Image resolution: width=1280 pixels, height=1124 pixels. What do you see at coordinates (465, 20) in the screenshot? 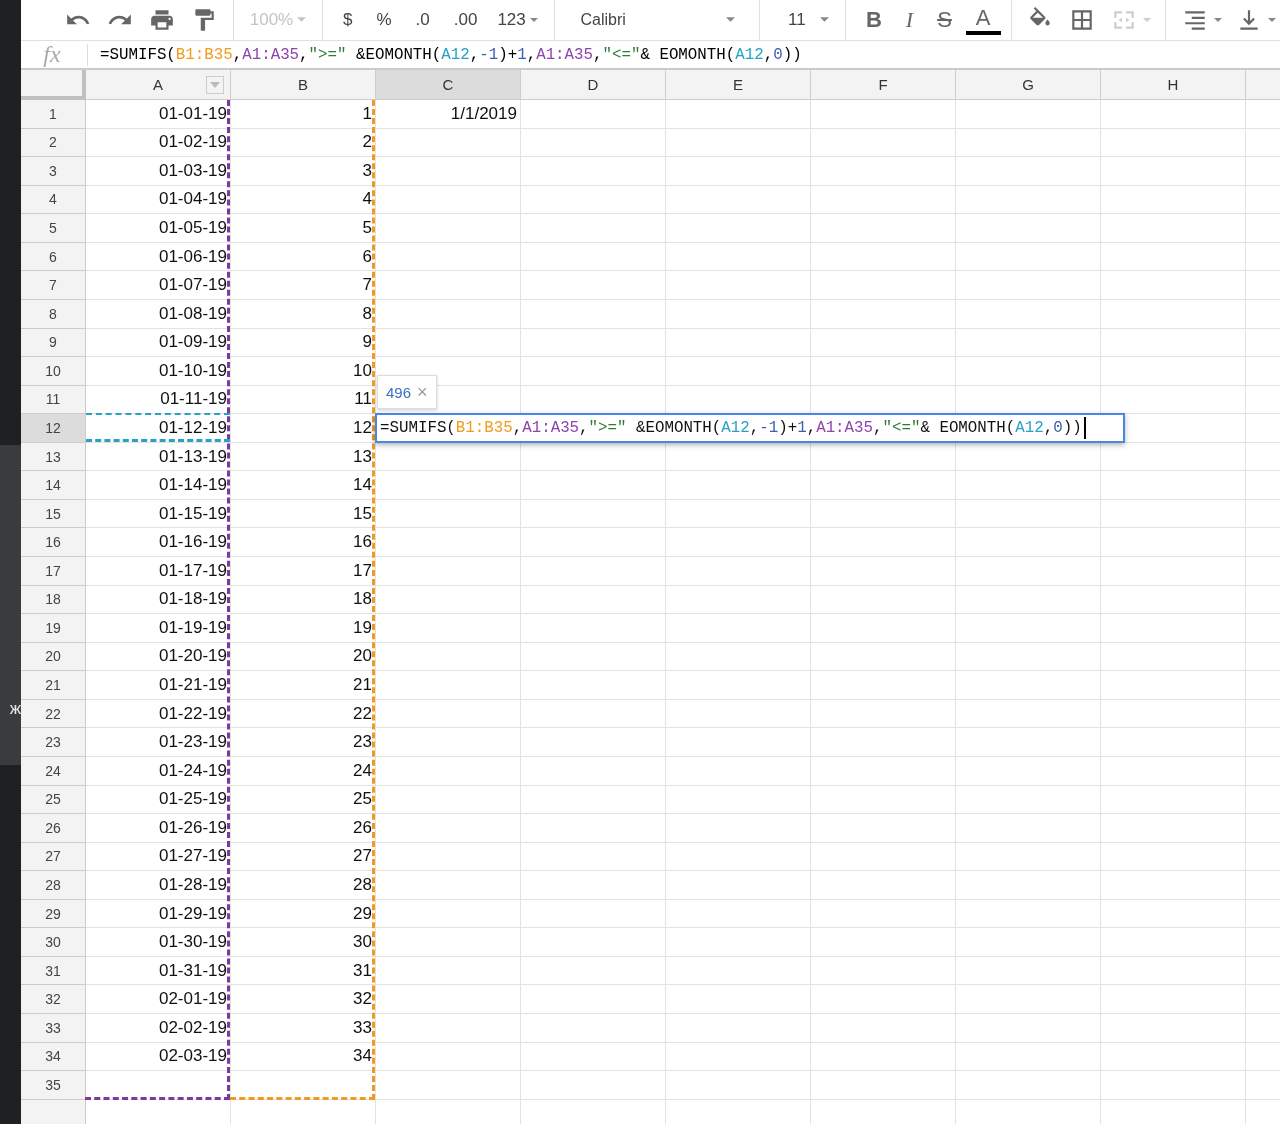
I see `number-format-button: .00` at bounding box center [465, 20].